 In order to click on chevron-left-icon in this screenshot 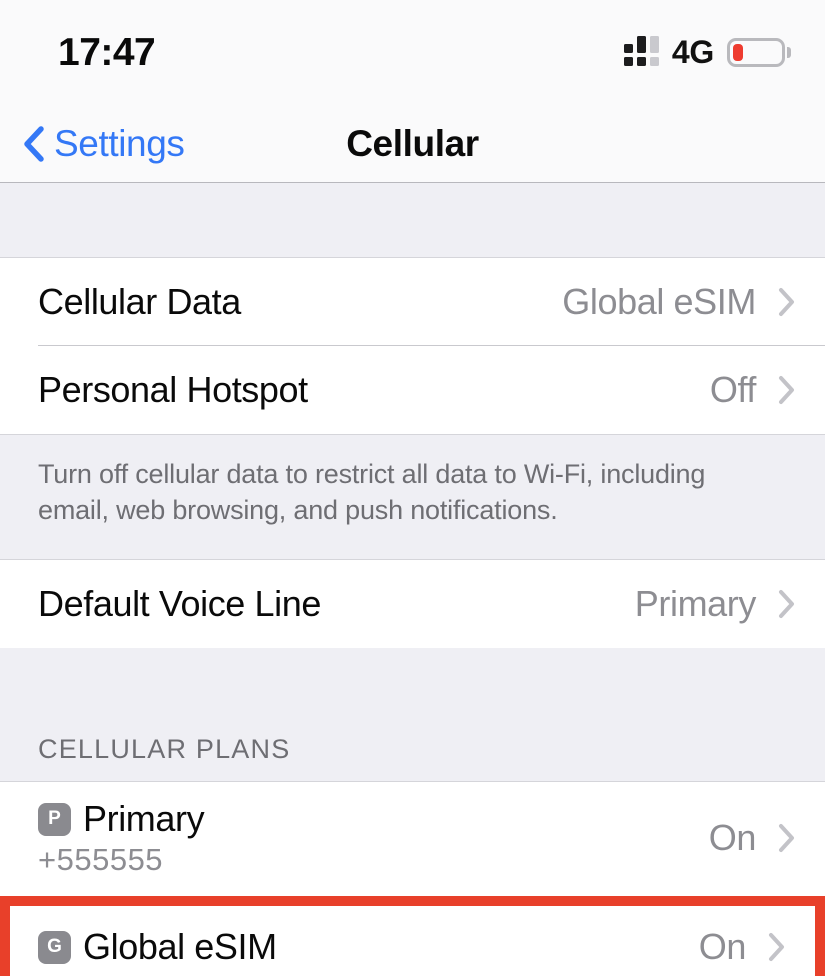, I will do `click(34, 143)`.